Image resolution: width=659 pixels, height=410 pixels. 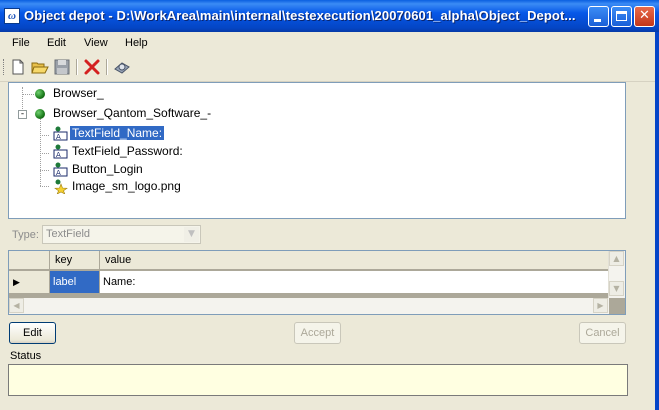 I want to click on tree-node-textfield-name: TextField_Name:, so click(x=117, y=133).